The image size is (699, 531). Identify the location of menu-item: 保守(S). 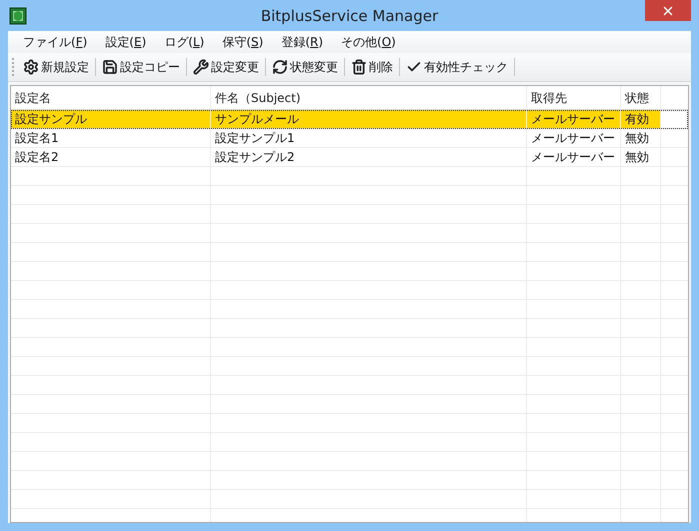
(242, 42).